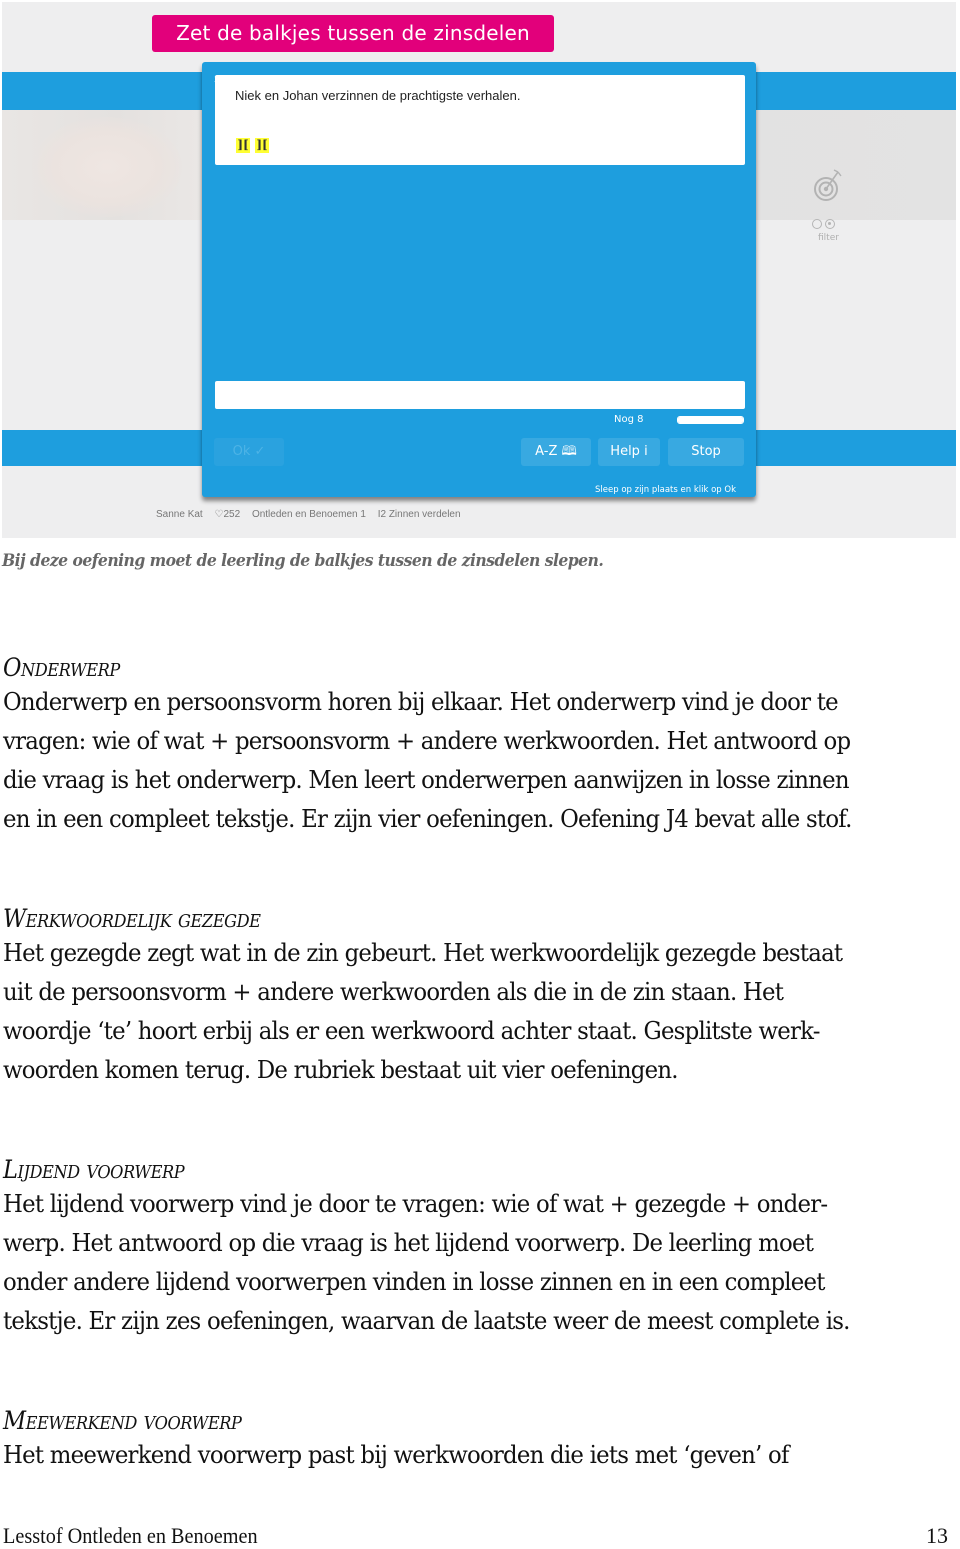 This screenshot has height=1549, width=960. I want to click on progress-bar, so click(710, 420).